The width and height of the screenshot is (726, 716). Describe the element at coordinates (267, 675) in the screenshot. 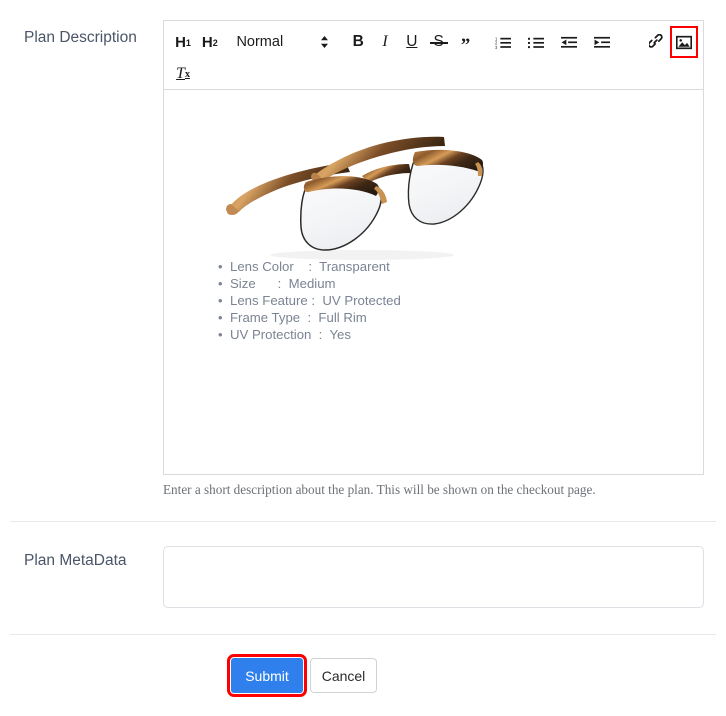

I see `submit-button: Submit` at that location.